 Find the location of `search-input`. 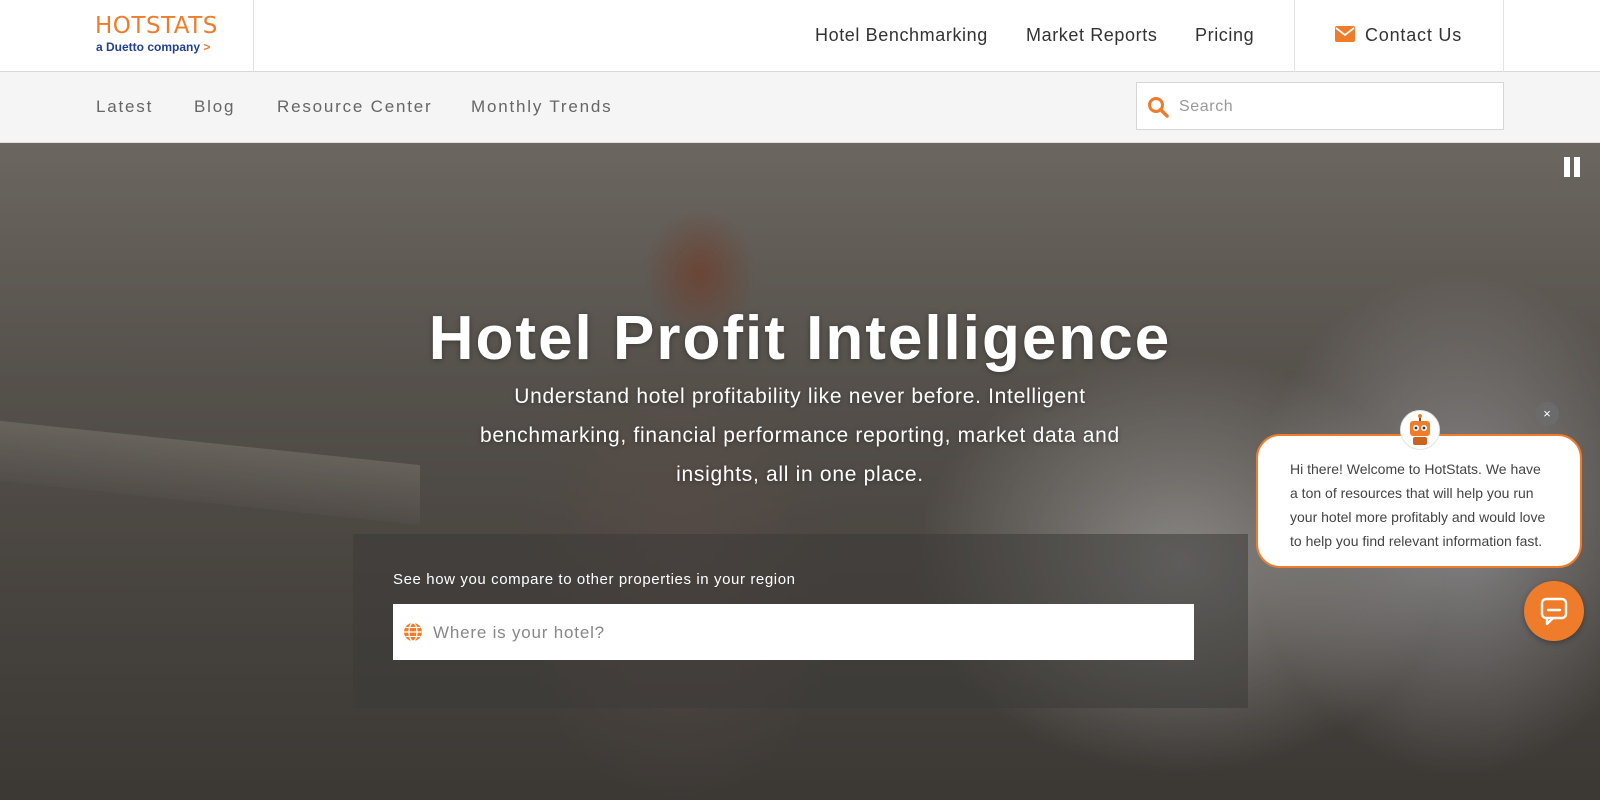

search-input is located at coordinates (1334, 107).